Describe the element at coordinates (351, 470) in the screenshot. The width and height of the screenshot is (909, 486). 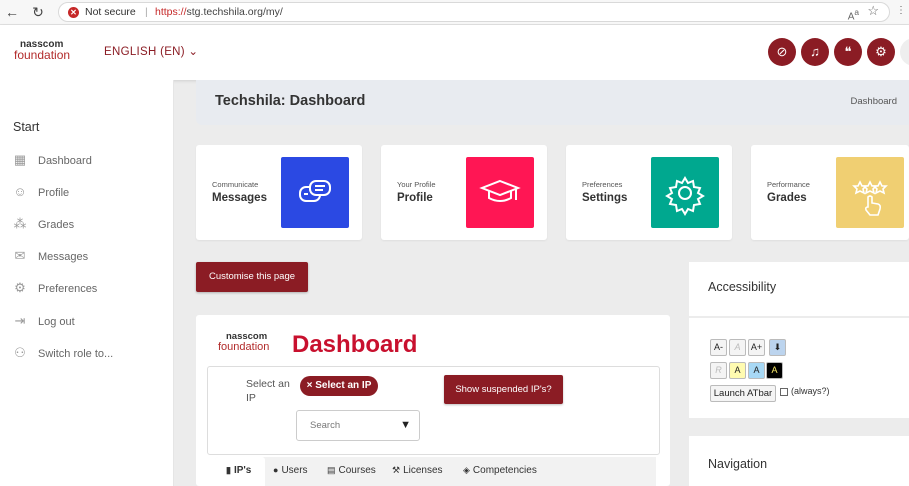
I see `tab-courses: ▤ Courses` at that location.